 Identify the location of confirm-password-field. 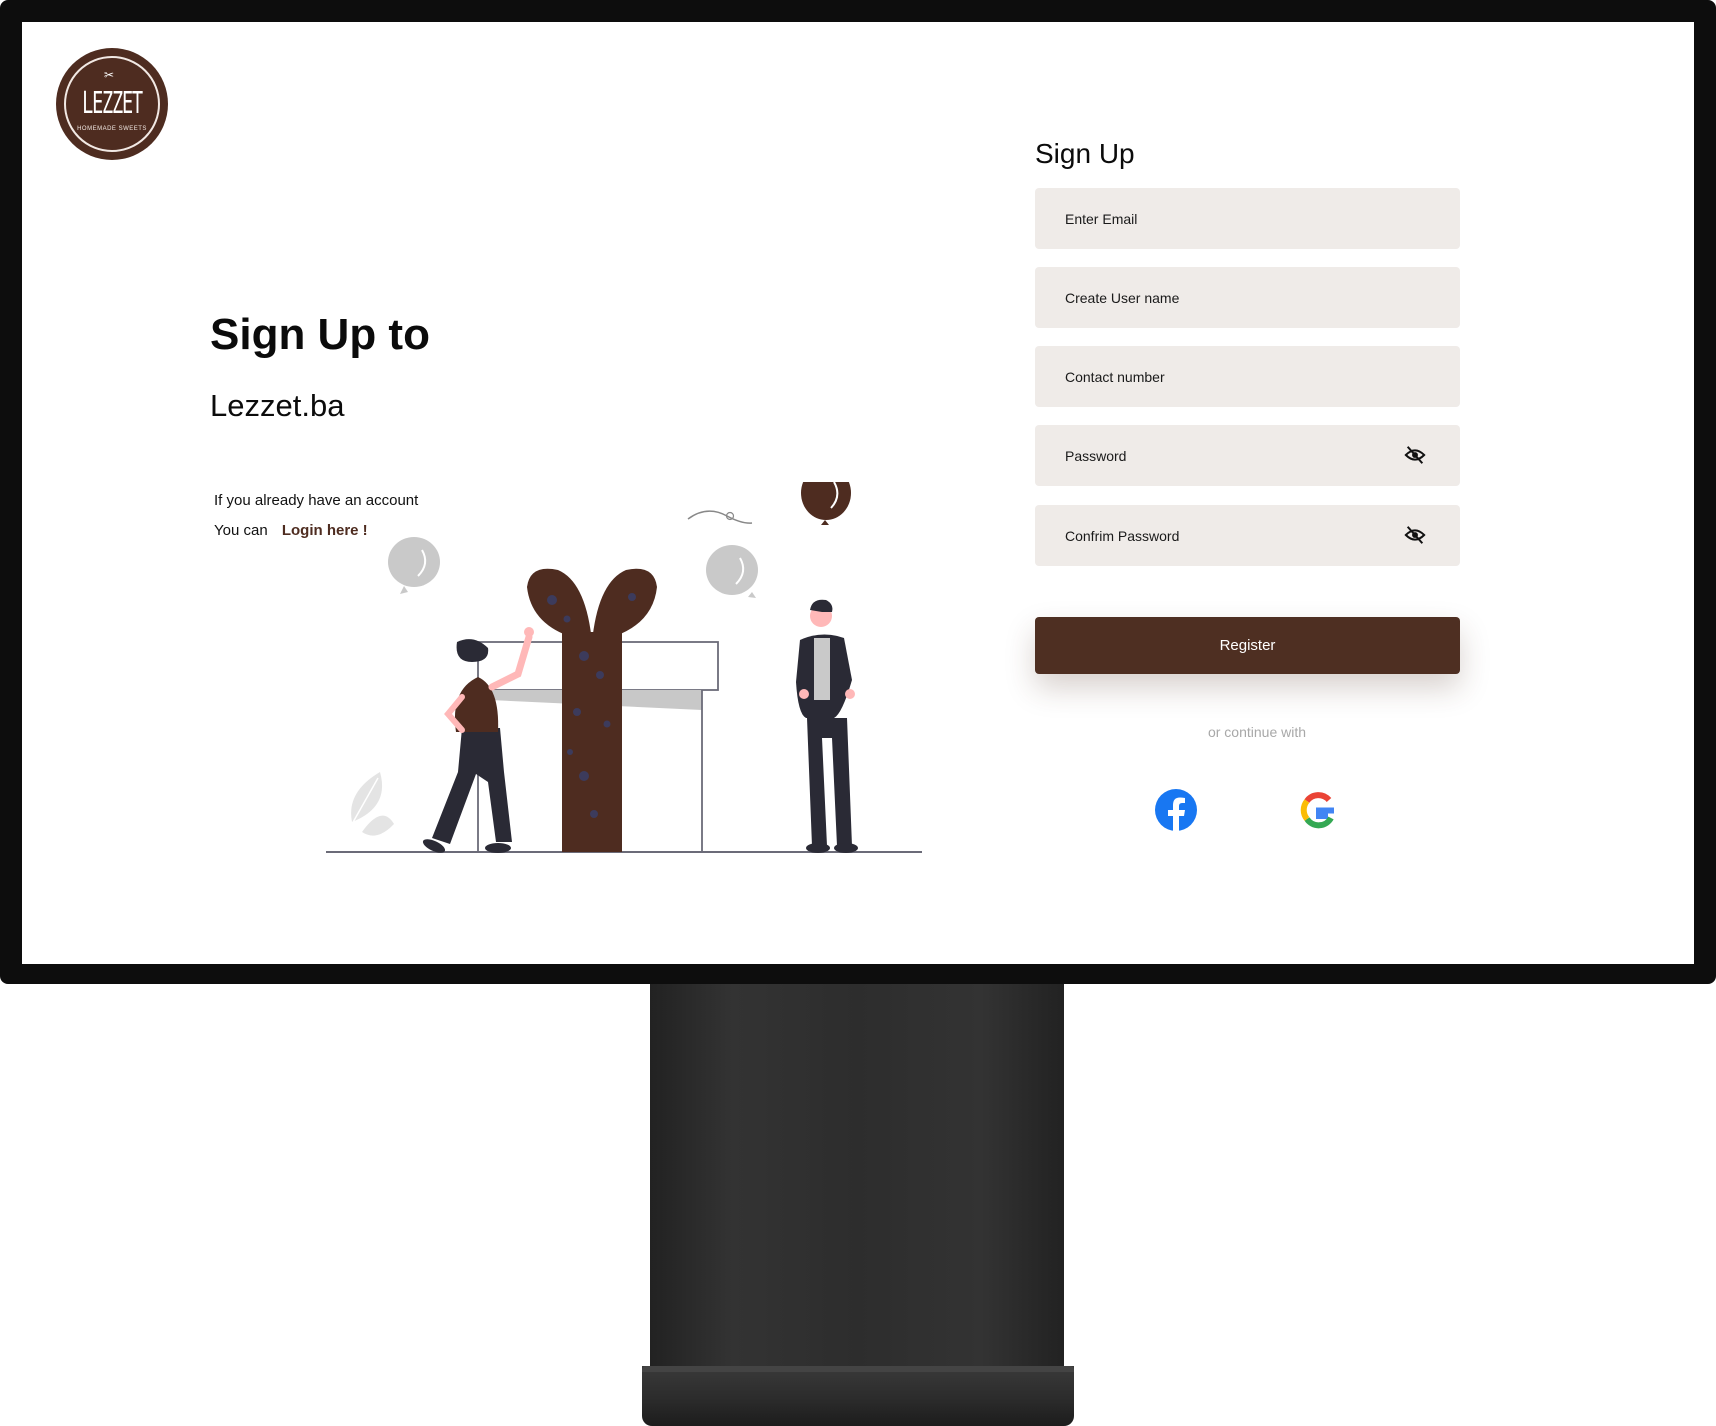
(1247, 535).